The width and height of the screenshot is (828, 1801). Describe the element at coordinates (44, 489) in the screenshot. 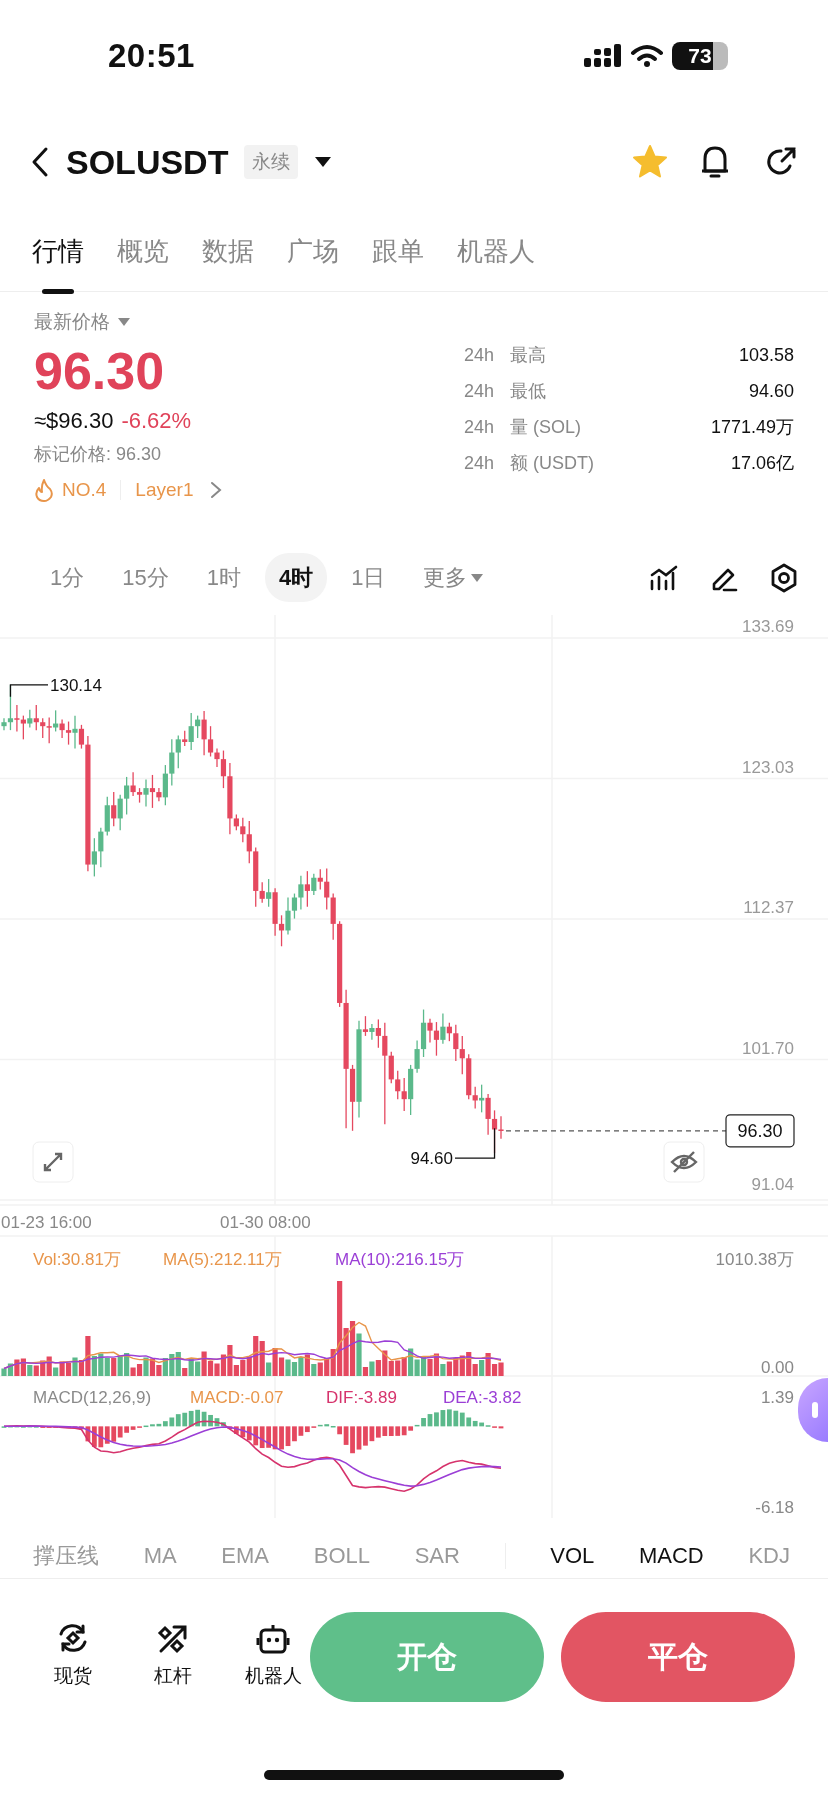

I see `flame-icon` at that location.